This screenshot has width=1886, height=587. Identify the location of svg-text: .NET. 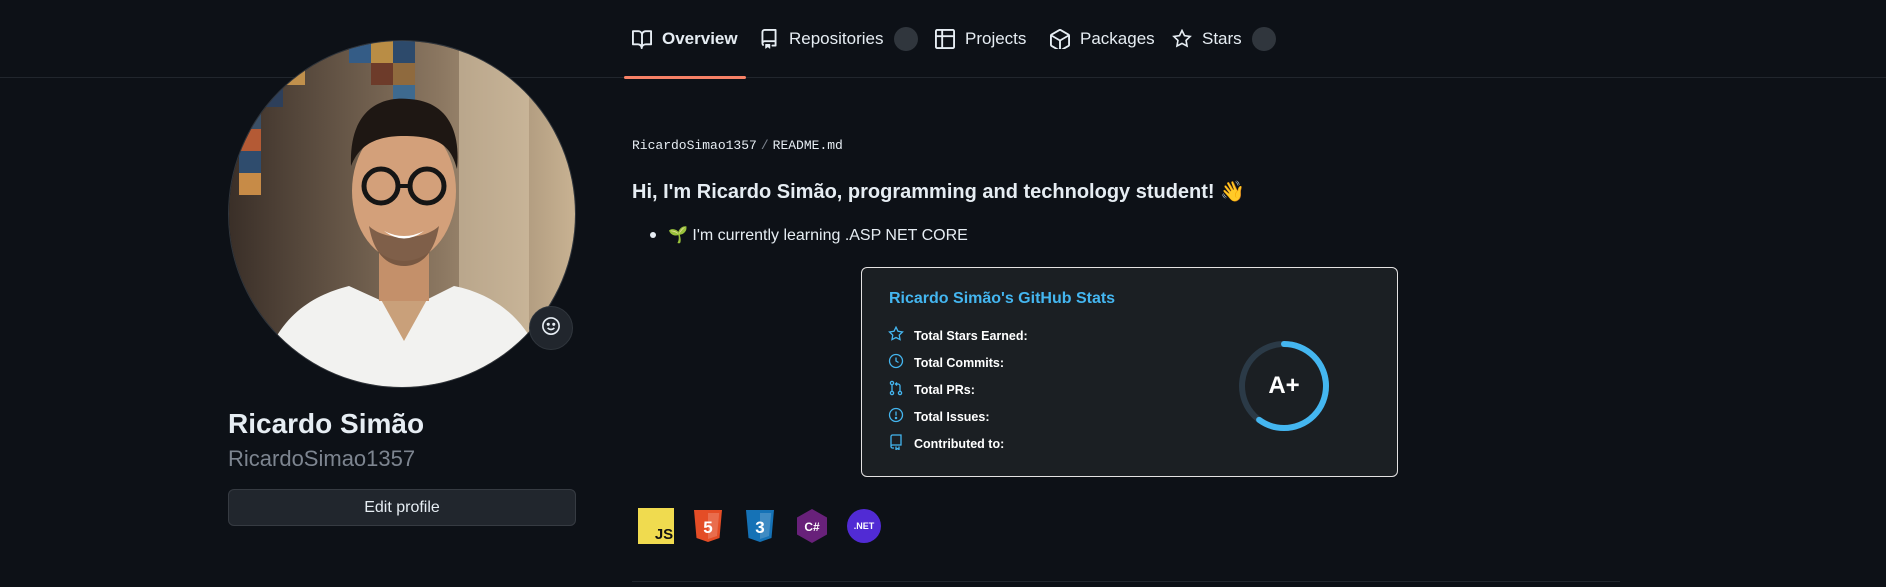
(864, 526).